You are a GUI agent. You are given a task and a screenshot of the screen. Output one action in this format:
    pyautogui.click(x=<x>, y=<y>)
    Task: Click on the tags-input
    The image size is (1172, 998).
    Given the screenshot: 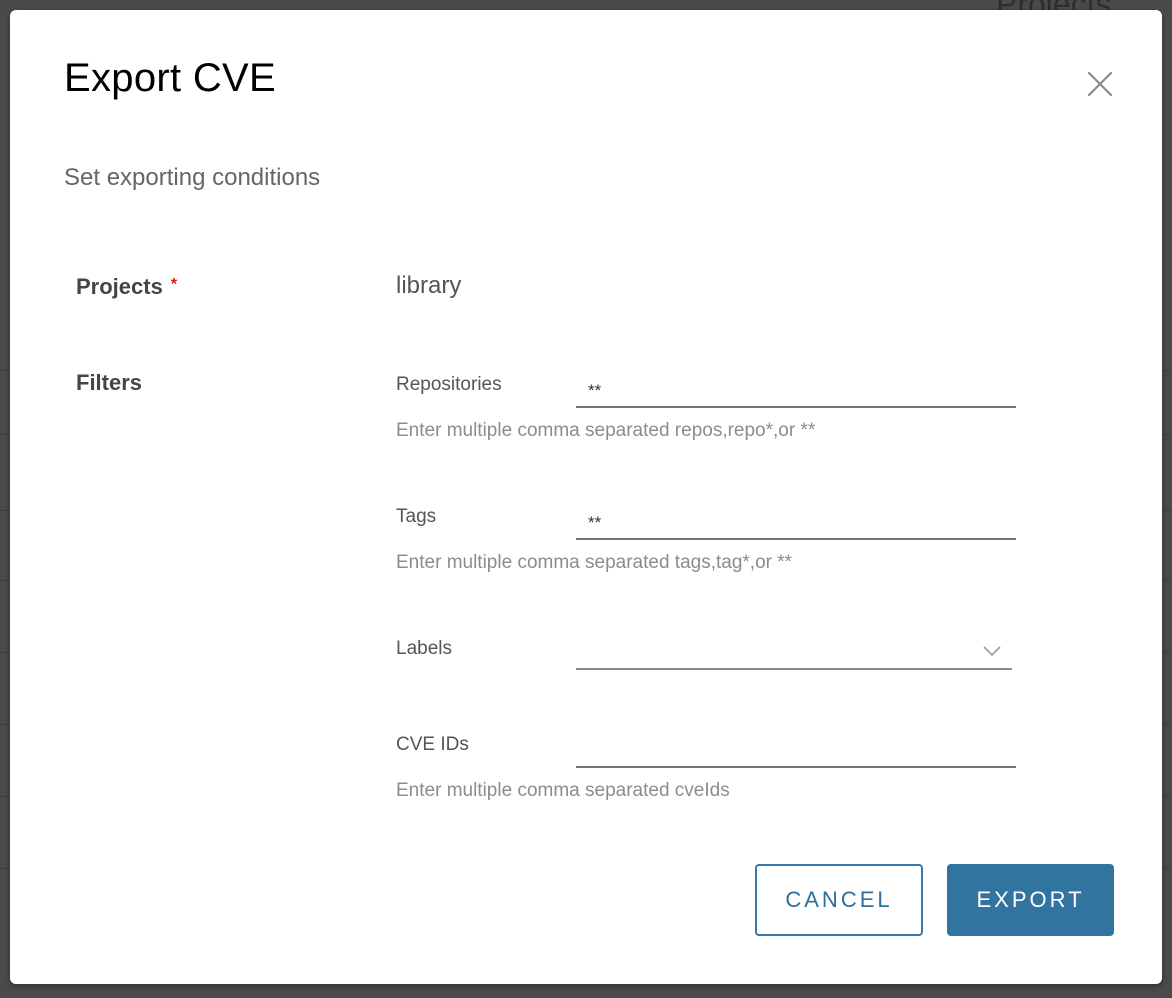 What is the action you would take?
    pyautogui.click(x=796, y=524)
    